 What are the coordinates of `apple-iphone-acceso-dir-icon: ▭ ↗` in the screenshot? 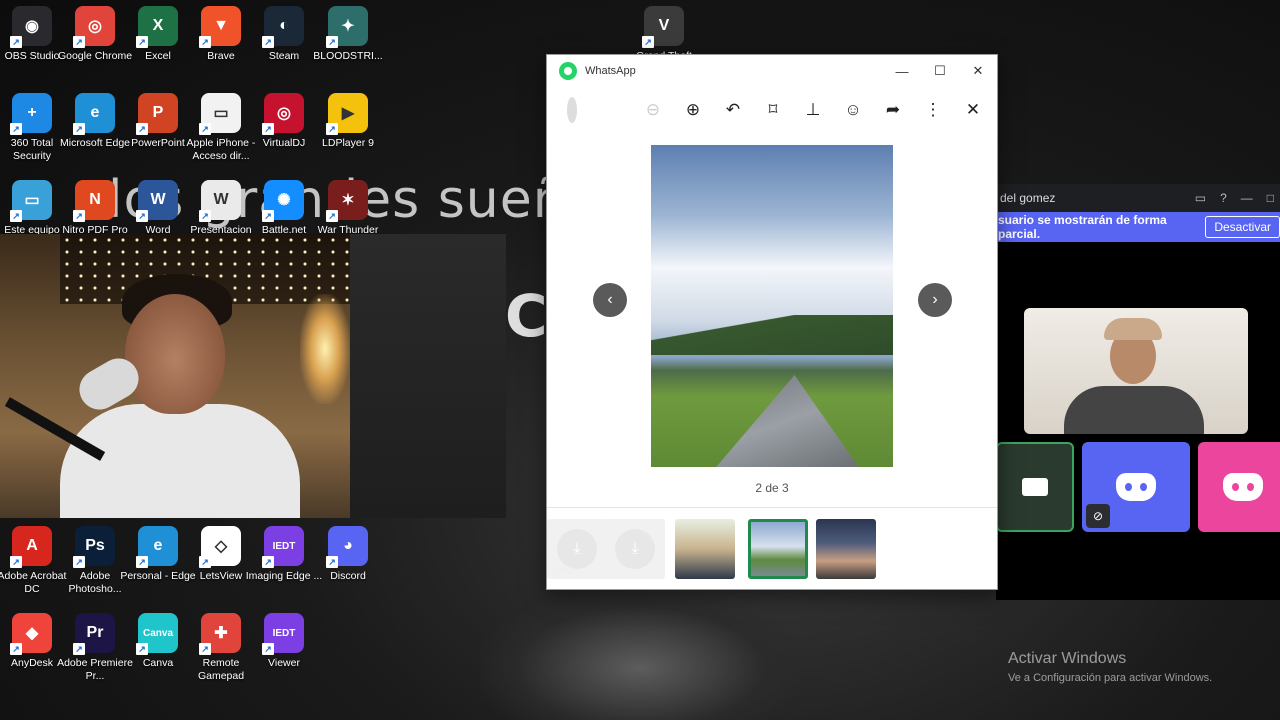 It's located at (220, 114).